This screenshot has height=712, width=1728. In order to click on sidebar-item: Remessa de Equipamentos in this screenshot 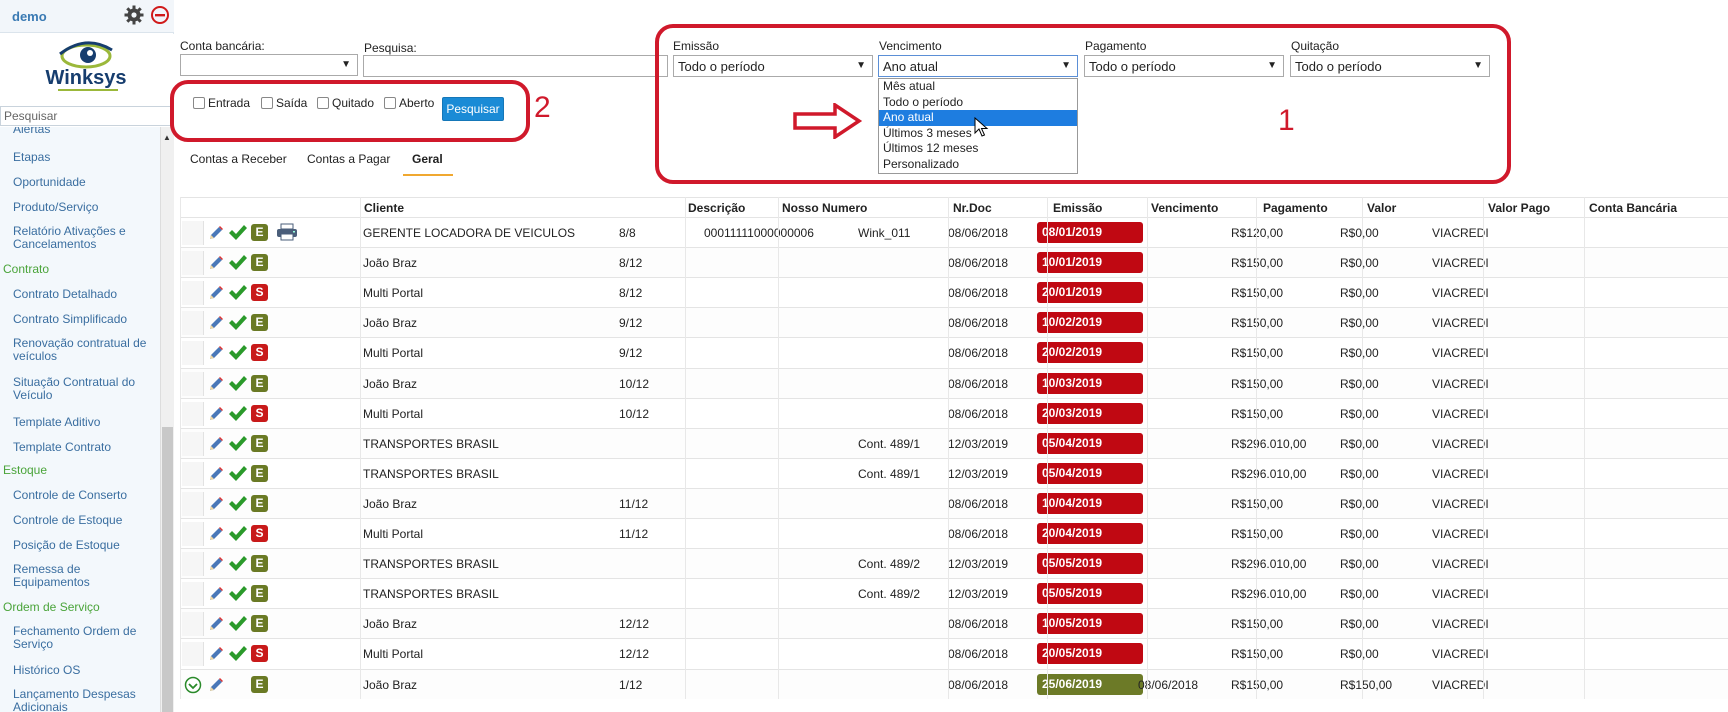, I will do `click(86, 576)`.